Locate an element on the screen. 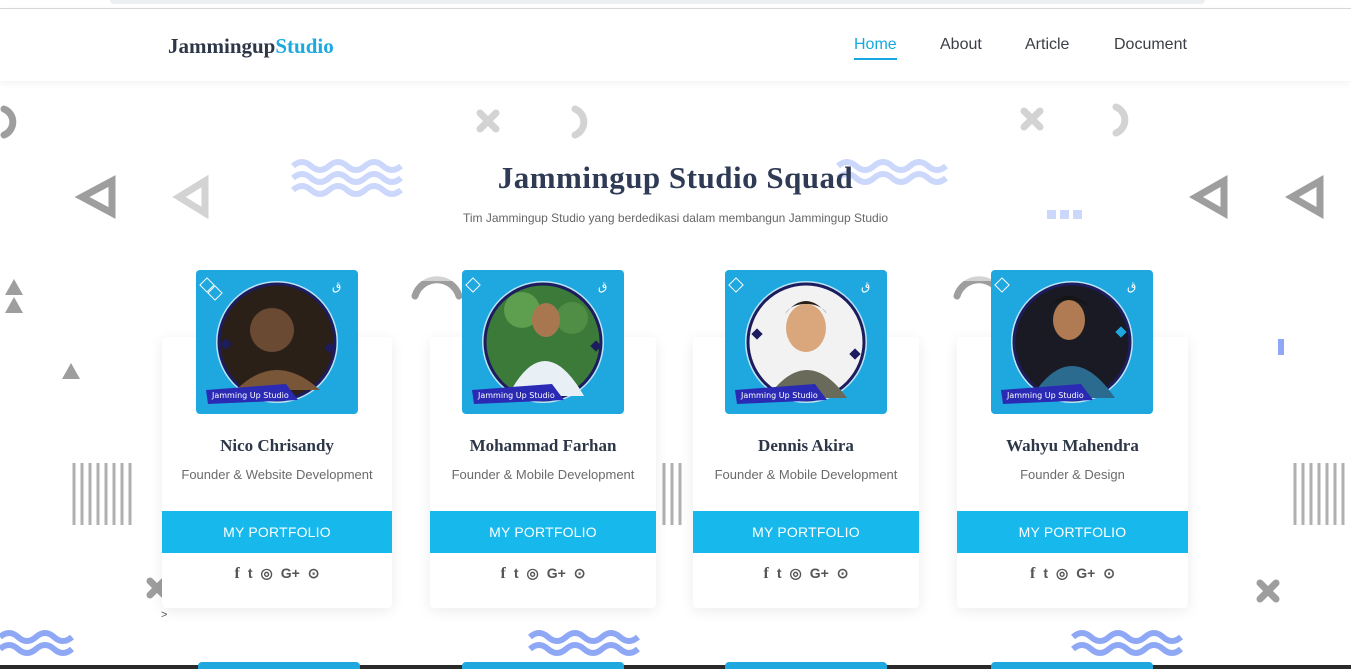 This screenshot has height=669, width=1351. member-role: Founder & Website Development is located at coordinates (277, 474).